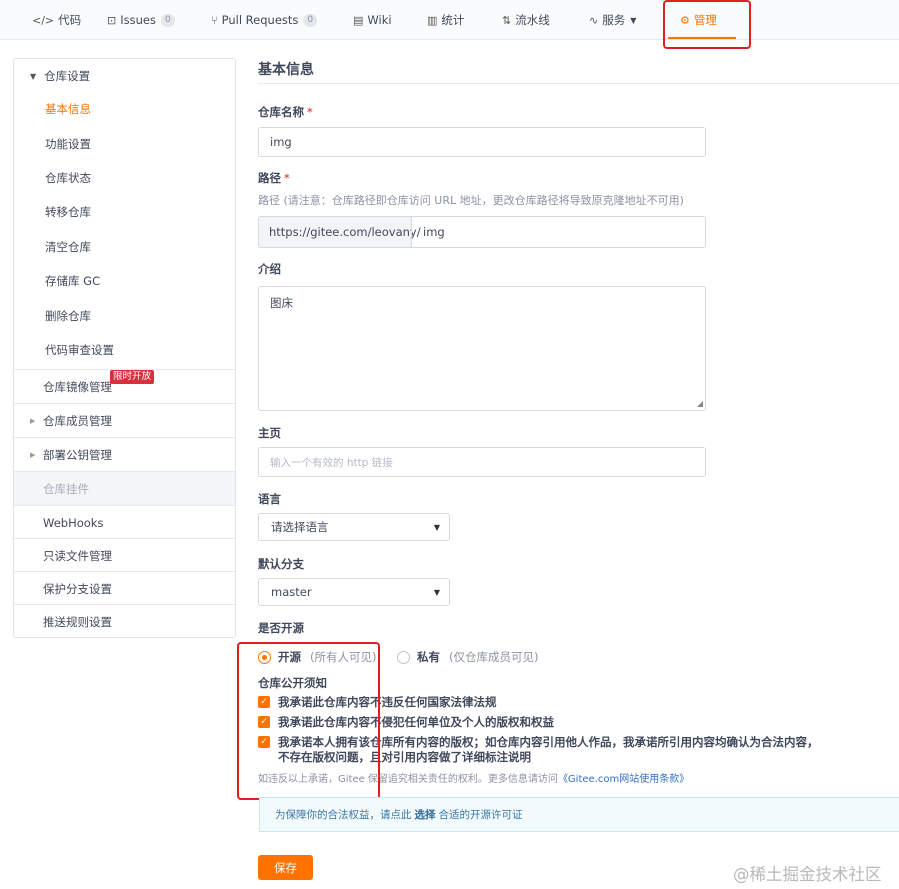 This screenshot has height=889, width=899. What do you see at coordinates (404, 757) in the screenshot?
I see `checkbox-label-line2: 不存在版权问题，且对引用内容做了详细标注说明` at bounding box center [404, 757].